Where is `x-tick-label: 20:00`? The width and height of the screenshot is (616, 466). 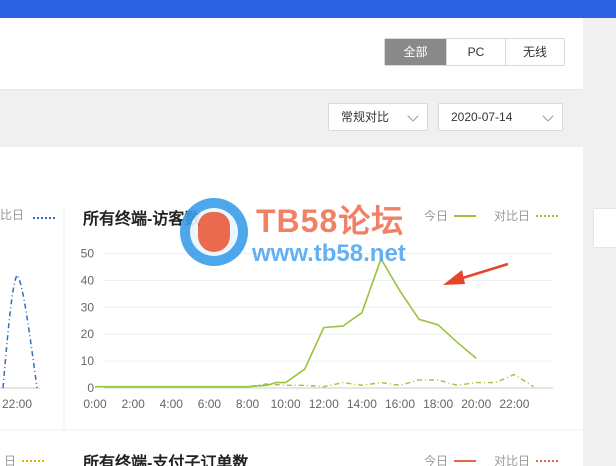 x-tick-label: 20:00 is located at coordinates (476, 404).